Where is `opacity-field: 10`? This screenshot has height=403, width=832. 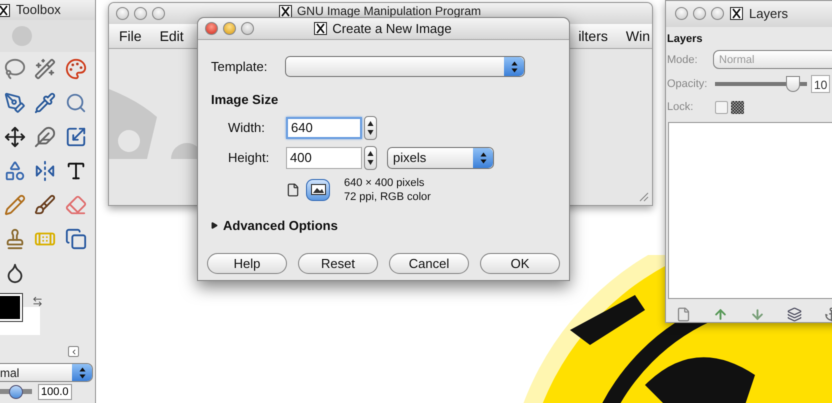 opacity-field: 10 is located at coordinates (820, 84).